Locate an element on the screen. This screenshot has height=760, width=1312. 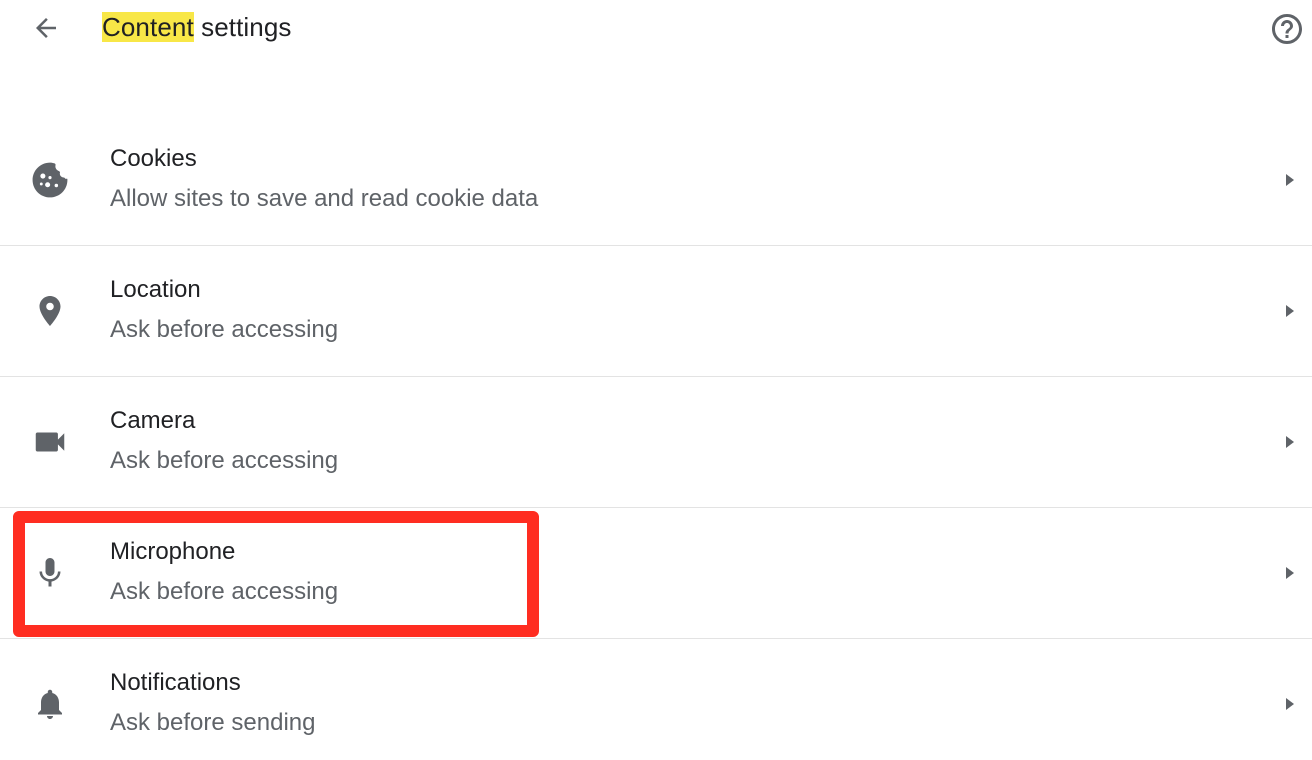
header: Content settings is located at coordinates (656, 30).